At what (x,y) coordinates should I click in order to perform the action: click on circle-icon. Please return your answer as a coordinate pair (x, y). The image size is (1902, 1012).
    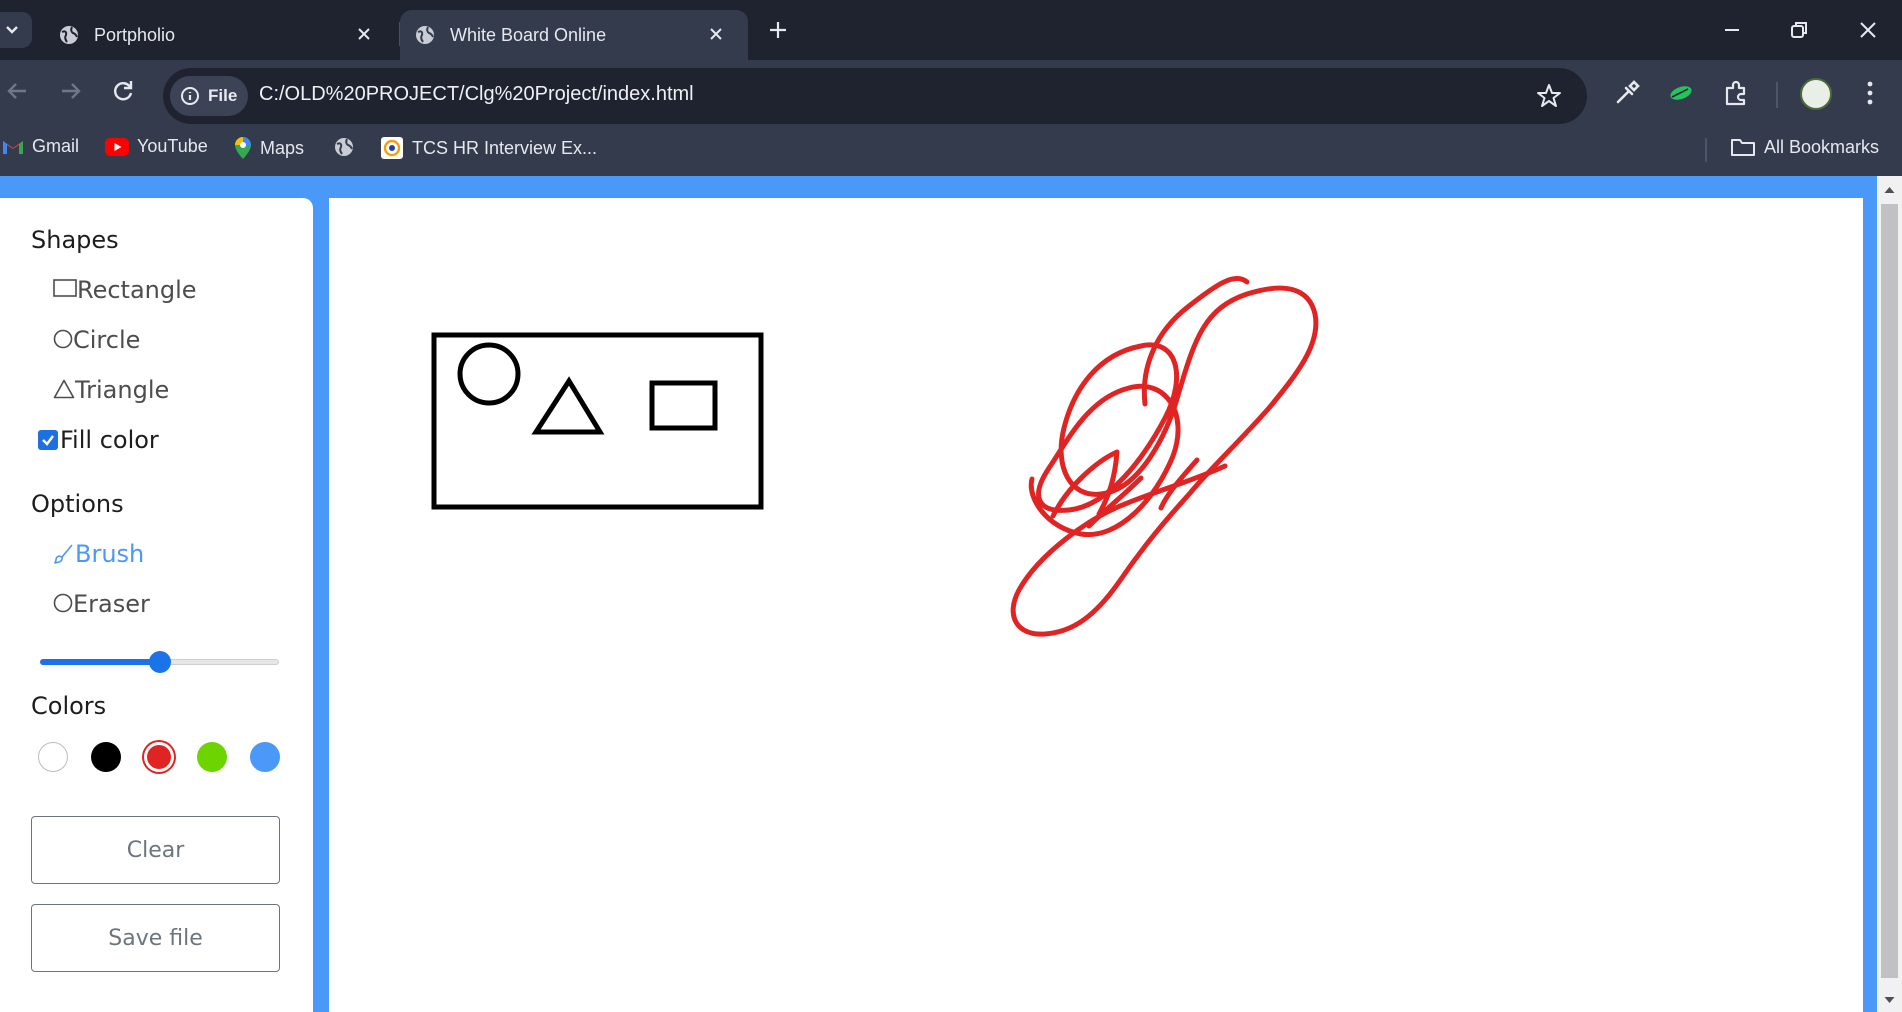
    Looking at the image, I should click on (63, 339).